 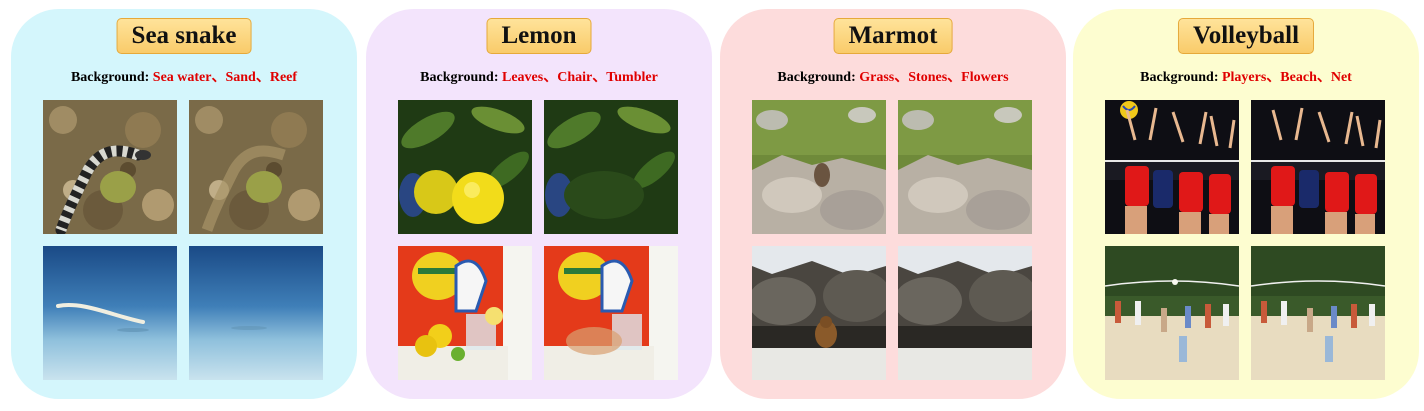 I want to click on image-sea-snake-reef-removed, so click(x=256, y=167).